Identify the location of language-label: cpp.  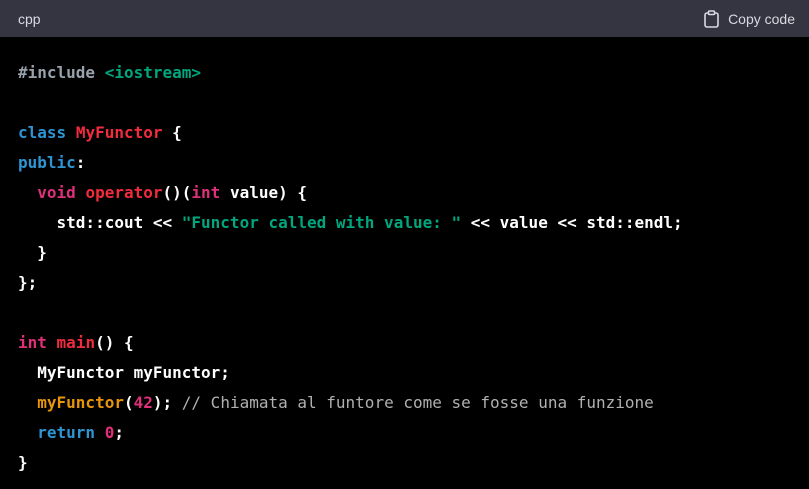
(29, 18).